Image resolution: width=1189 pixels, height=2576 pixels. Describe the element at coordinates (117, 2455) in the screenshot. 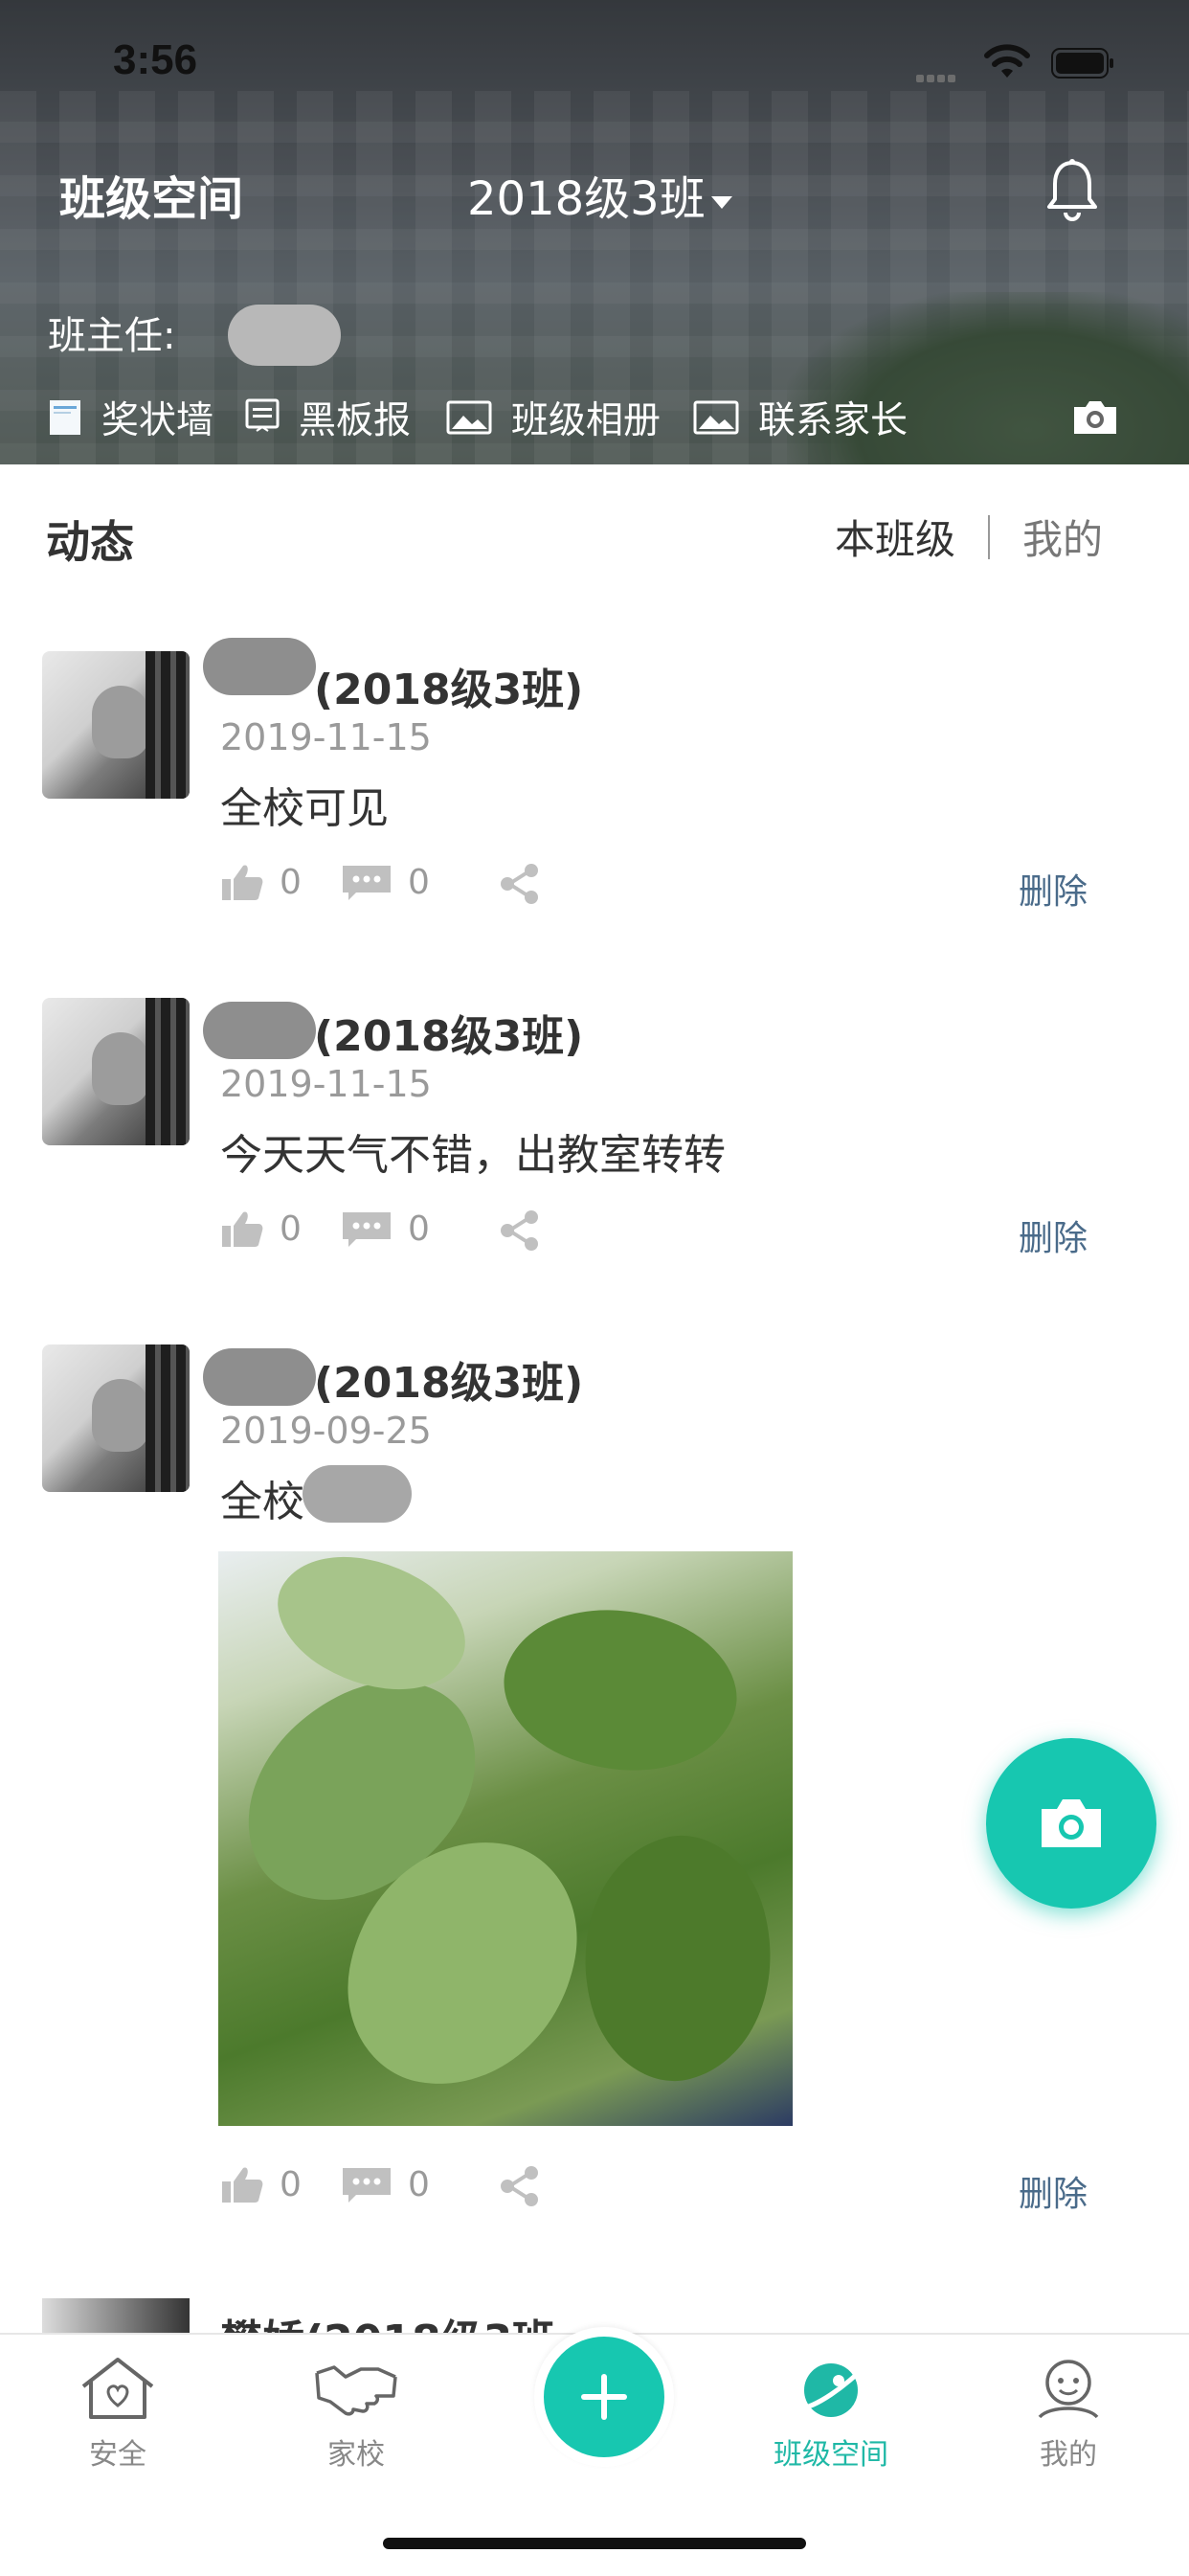

I see `tab-label: 安全` at that location.